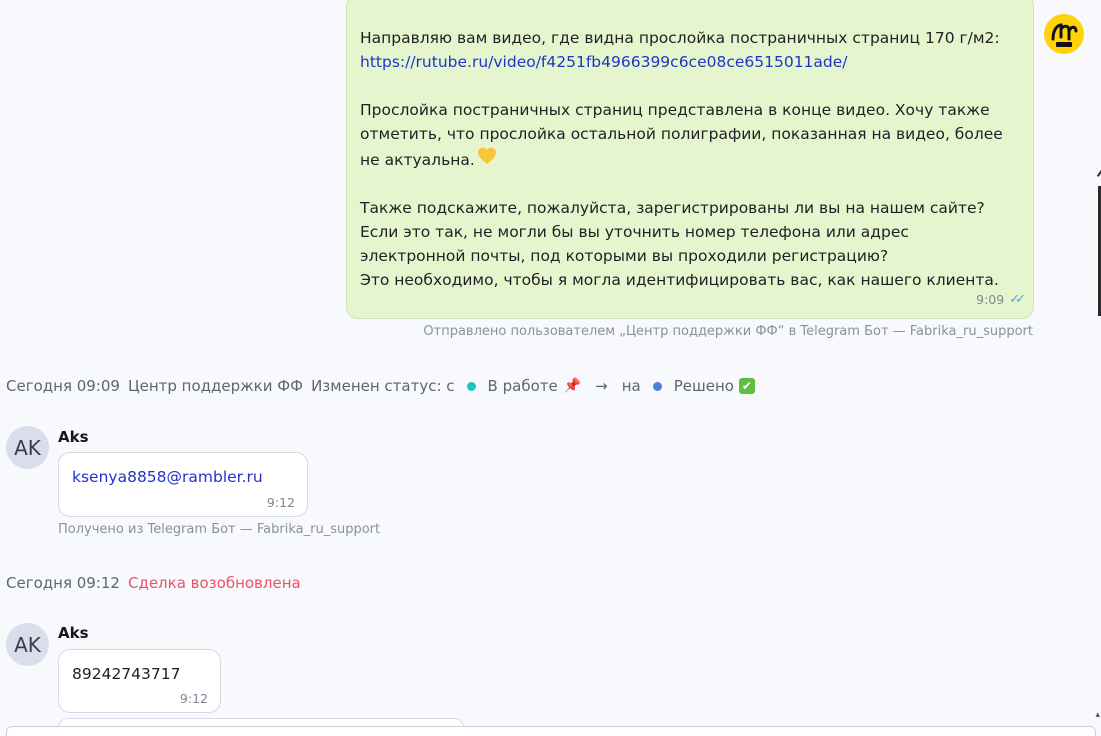 This screenshot has height=736, width=1101. I want to click on incoming-message-bubble: 89242743717 9:12, so click(139, 681).